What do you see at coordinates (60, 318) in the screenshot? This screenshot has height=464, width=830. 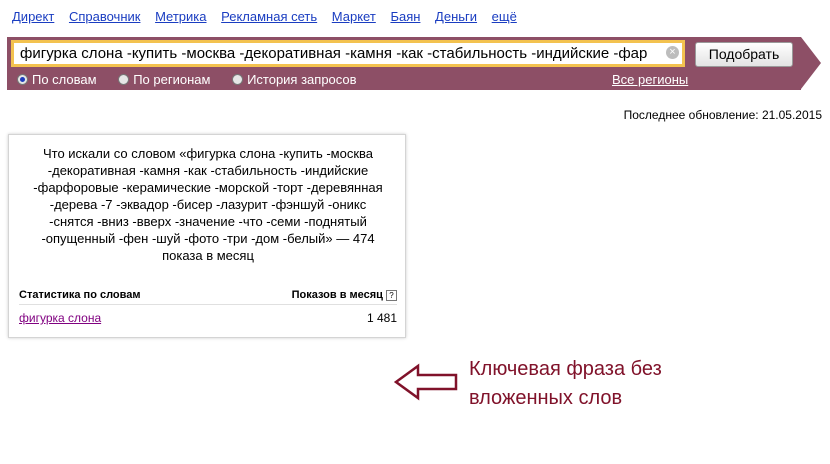 I see `phrase-link: фигурка слона` at bounding box center [60, 318].